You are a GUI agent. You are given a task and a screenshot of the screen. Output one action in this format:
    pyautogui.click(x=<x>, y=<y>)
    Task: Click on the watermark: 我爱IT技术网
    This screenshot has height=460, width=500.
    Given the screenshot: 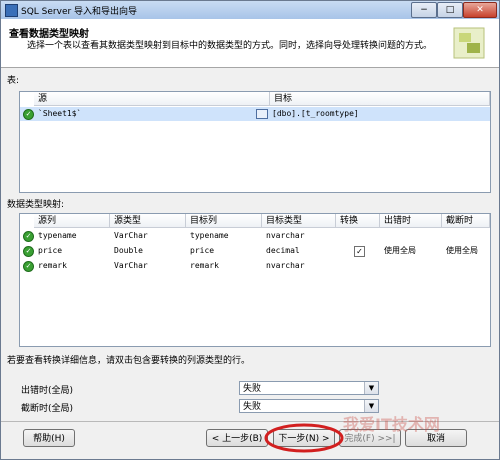 What is the action you would take?
    pyautogui.click(x=391, y=424)
    